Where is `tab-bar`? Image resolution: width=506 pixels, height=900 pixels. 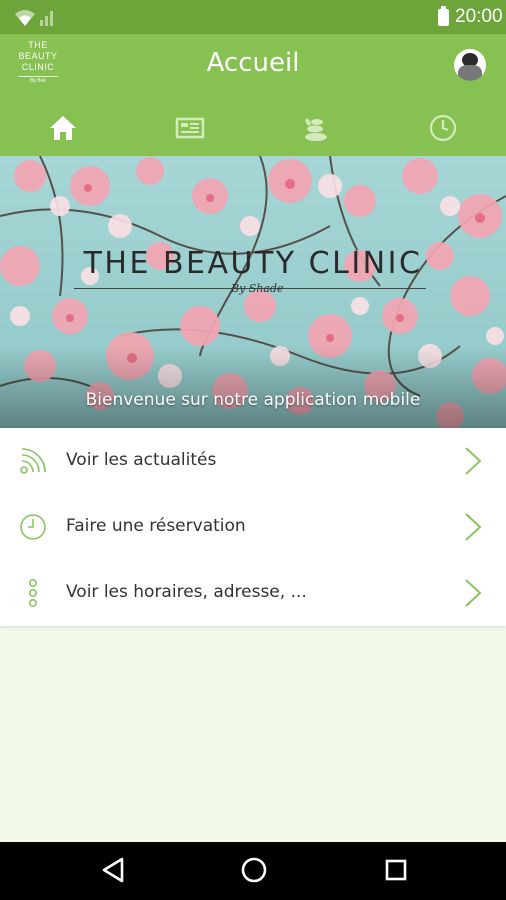
tab-bar is located at coordinates (253, 134).